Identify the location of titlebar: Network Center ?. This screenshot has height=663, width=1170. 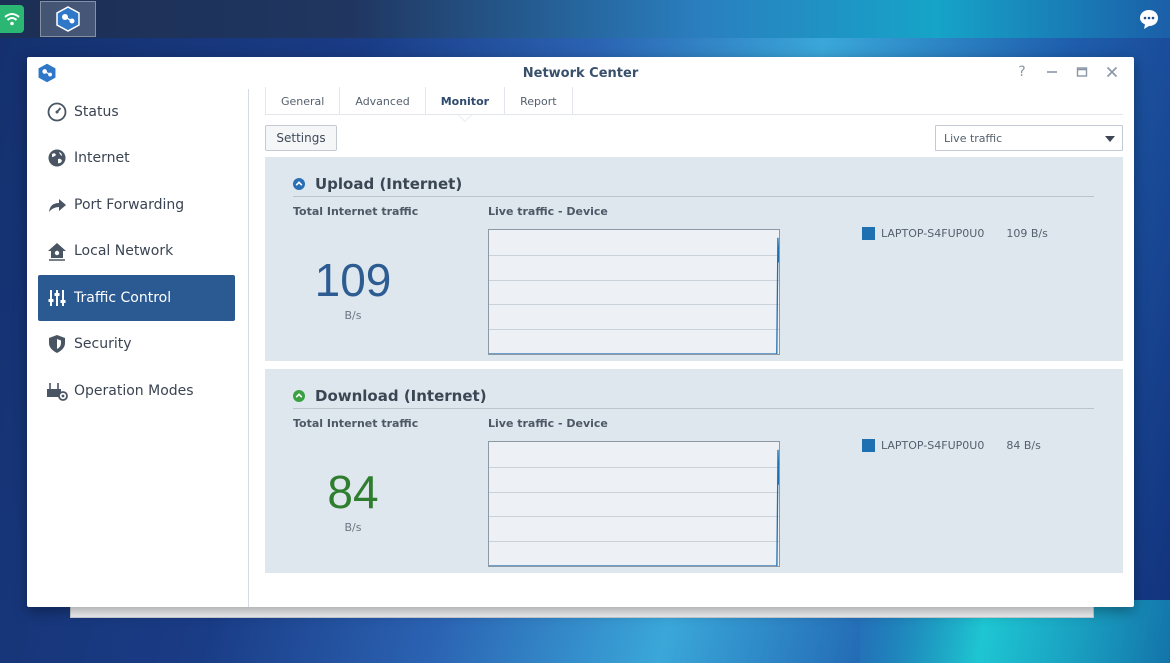
(580, 73).